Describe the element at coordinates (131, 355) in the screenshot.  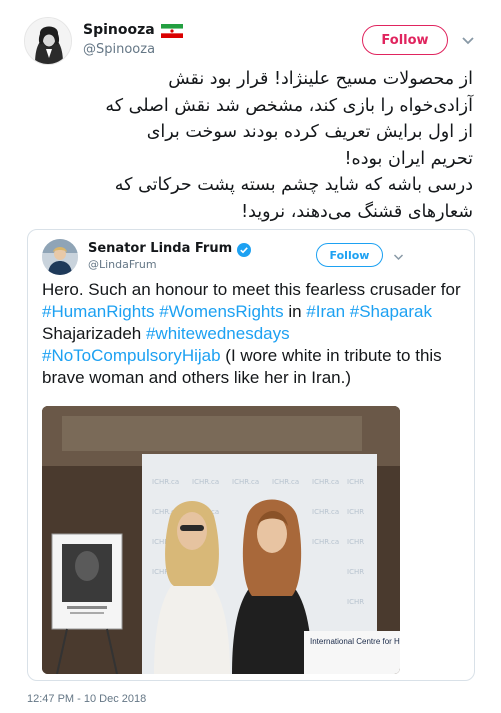
I see `hashtag-link: #NoToCompulsoryHijab` at that location.